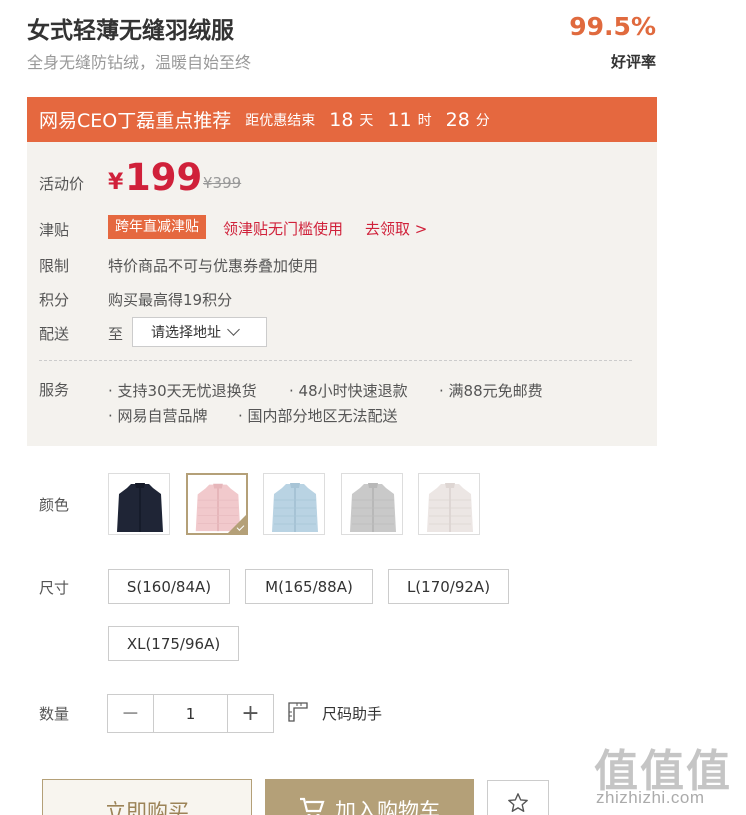 The height and width of the screenshot is (815, 746). I want to click on star-icon, so click(518, 802).